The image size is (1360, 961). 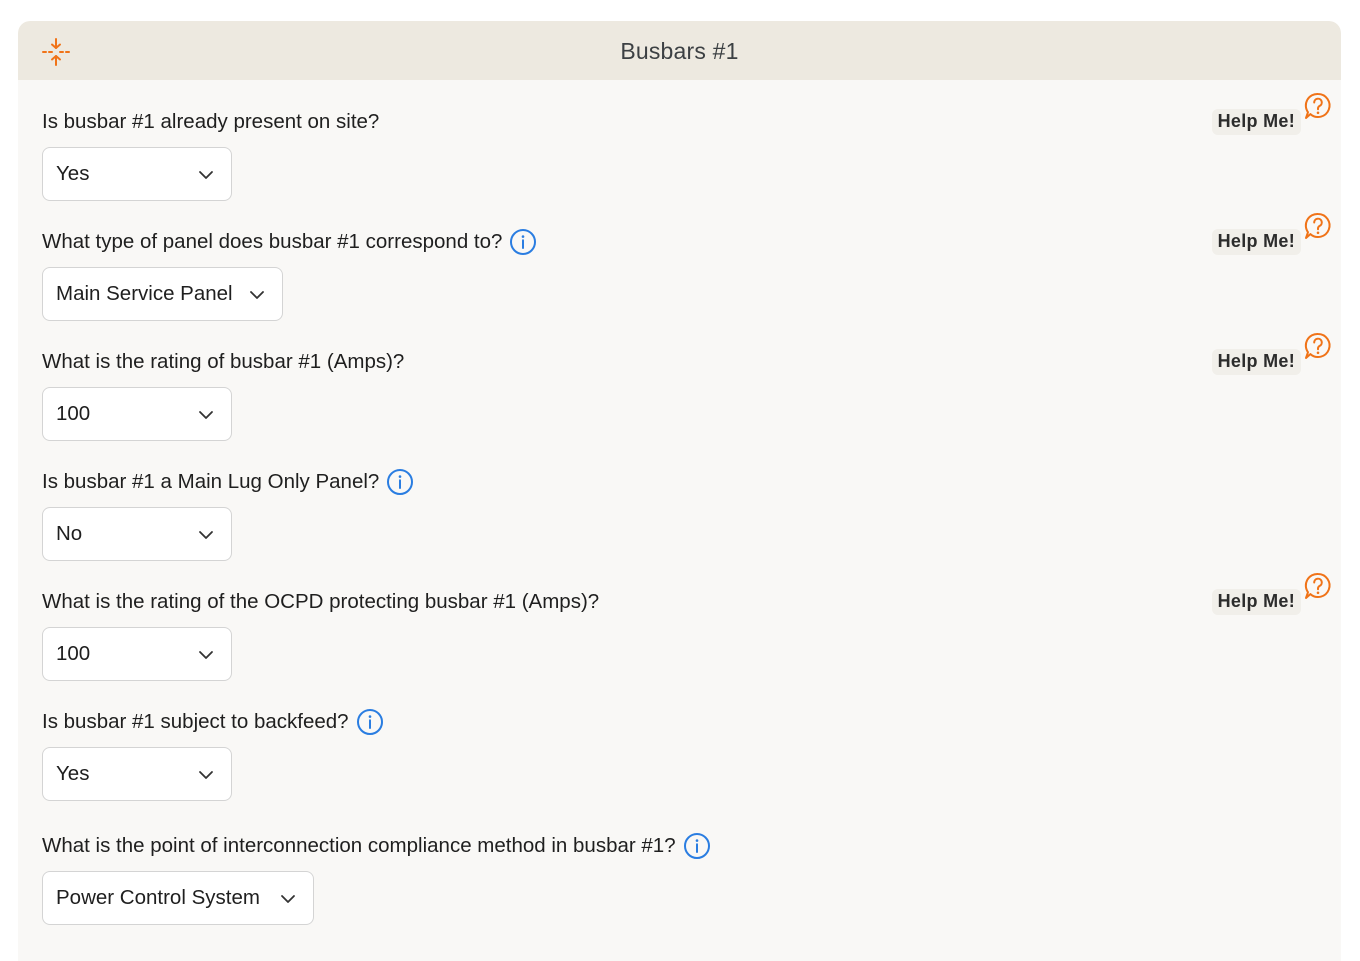 I want to click on busbar-rating-select: 100, so click(x=137, y=414).